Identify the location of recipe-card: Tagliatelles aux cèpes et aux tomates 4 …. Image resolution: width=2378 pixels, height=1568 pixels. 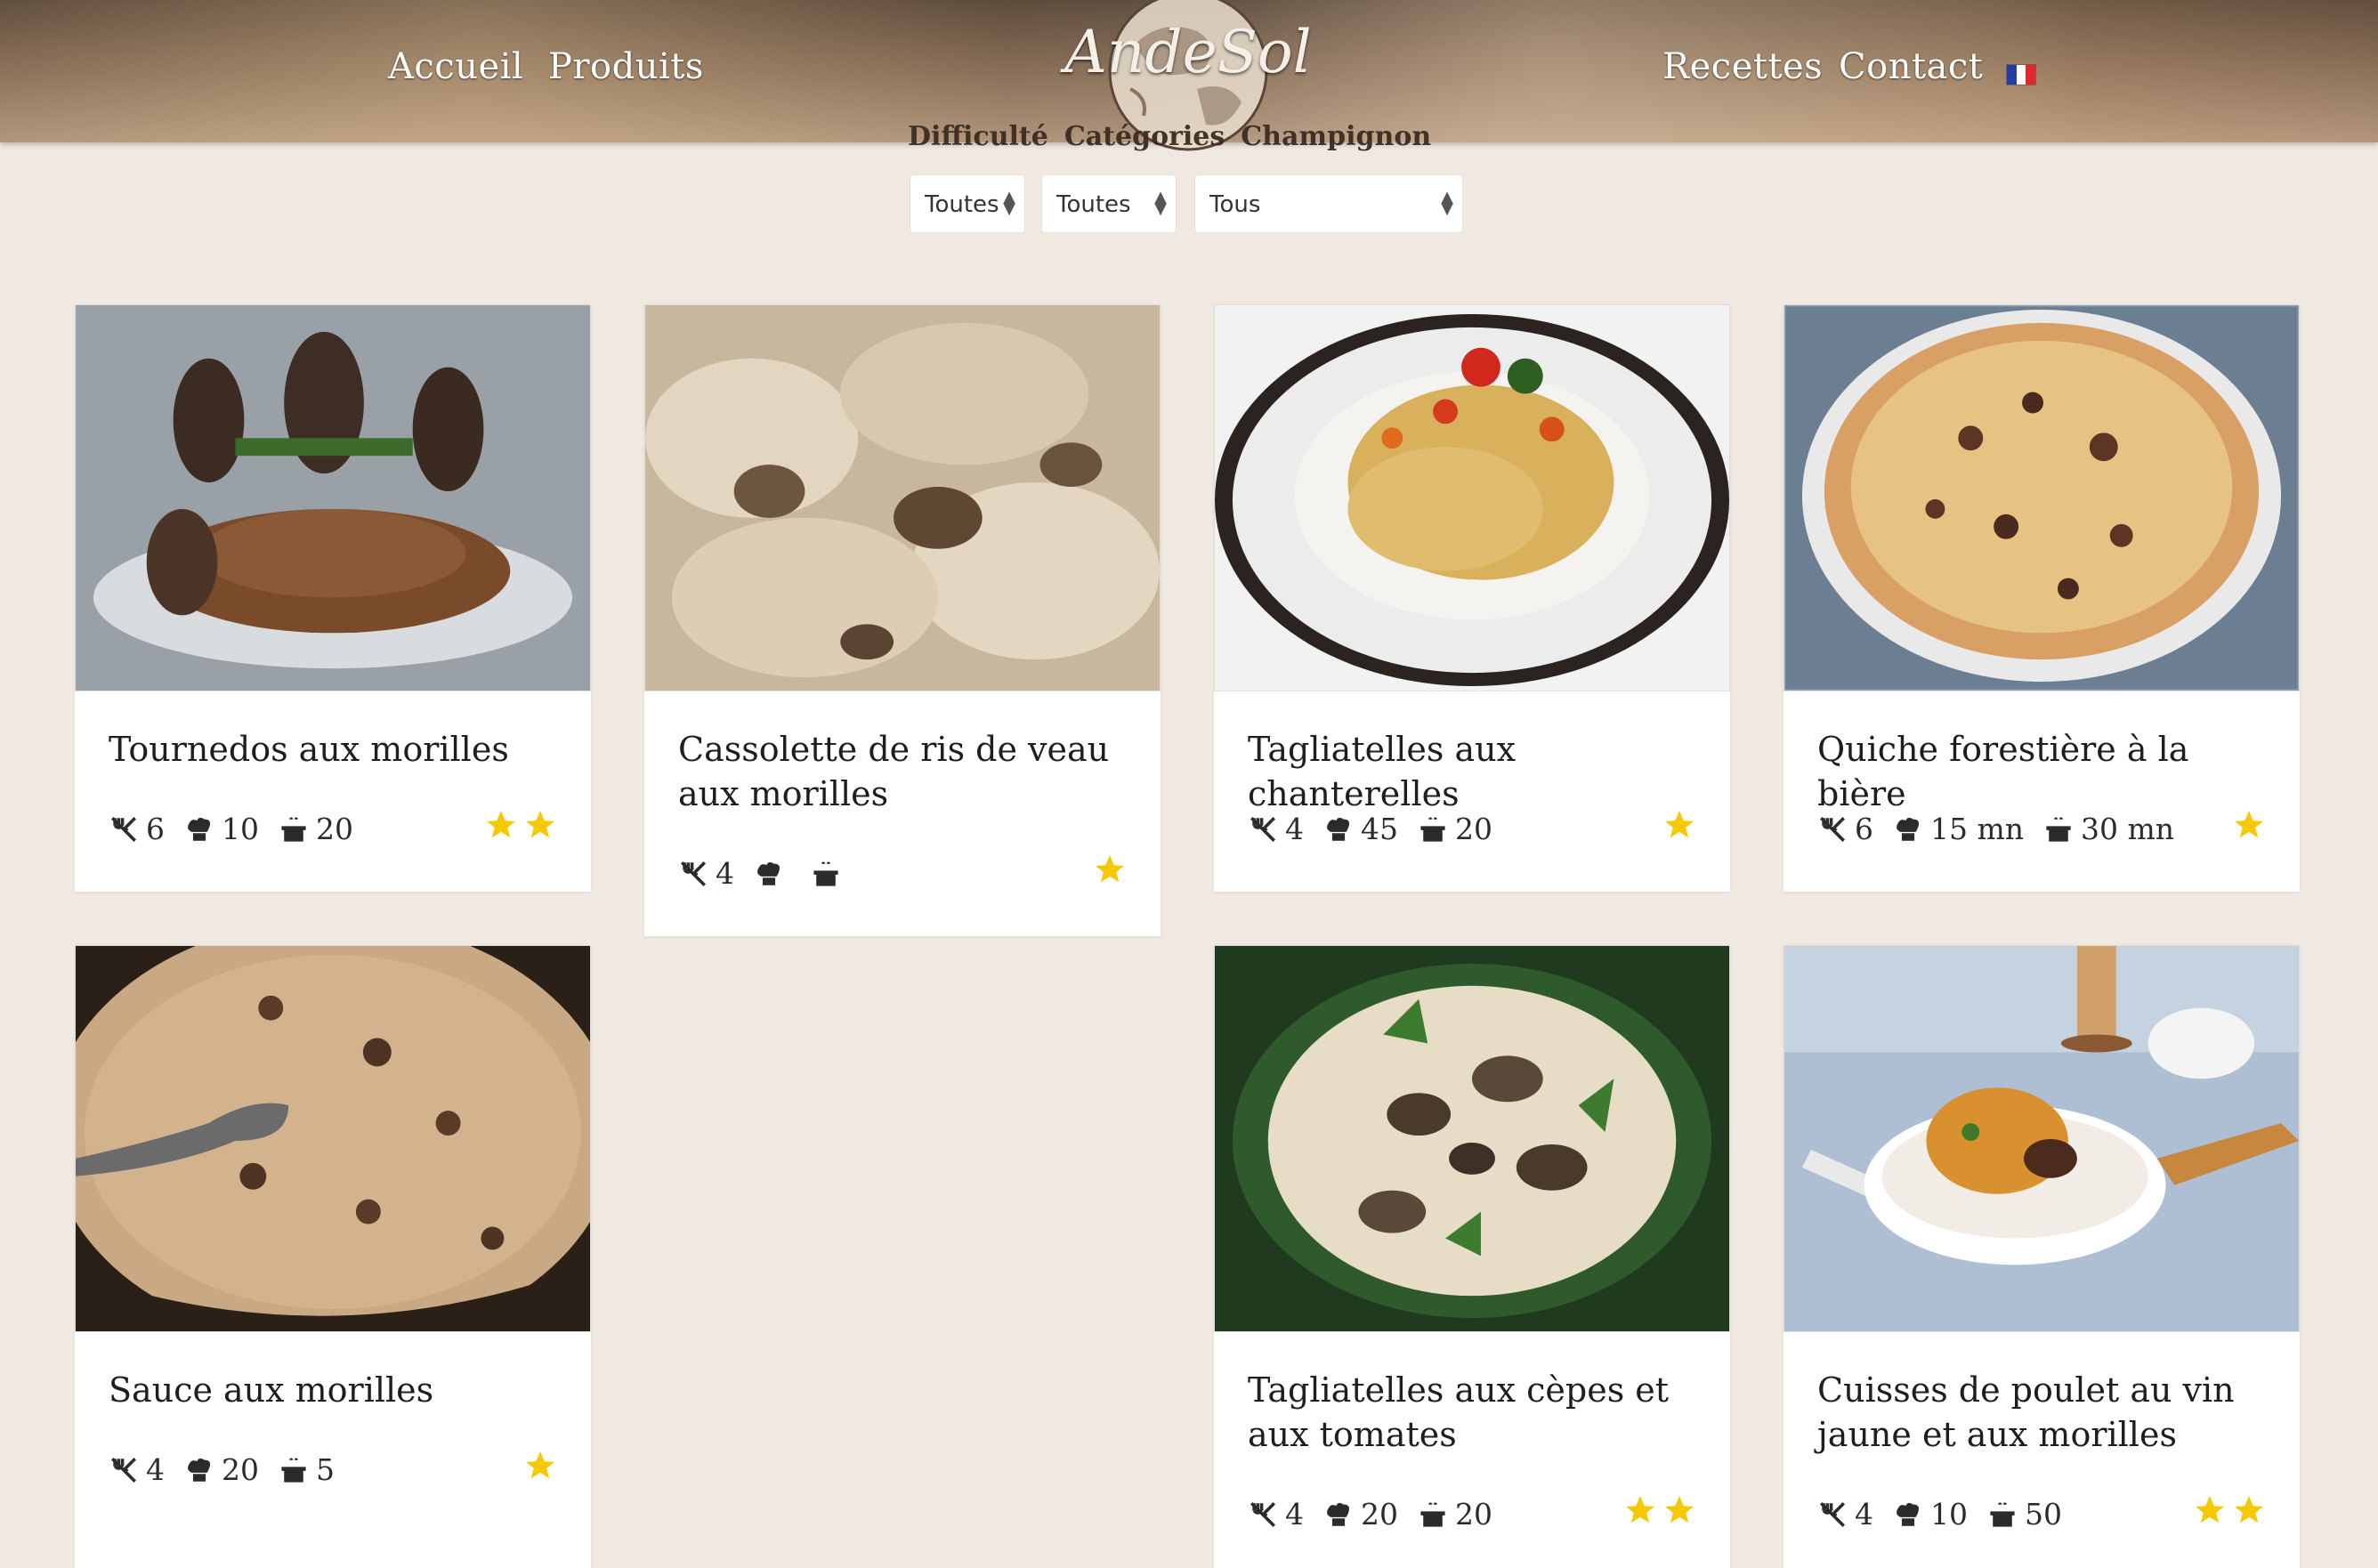
(1472, 1256).